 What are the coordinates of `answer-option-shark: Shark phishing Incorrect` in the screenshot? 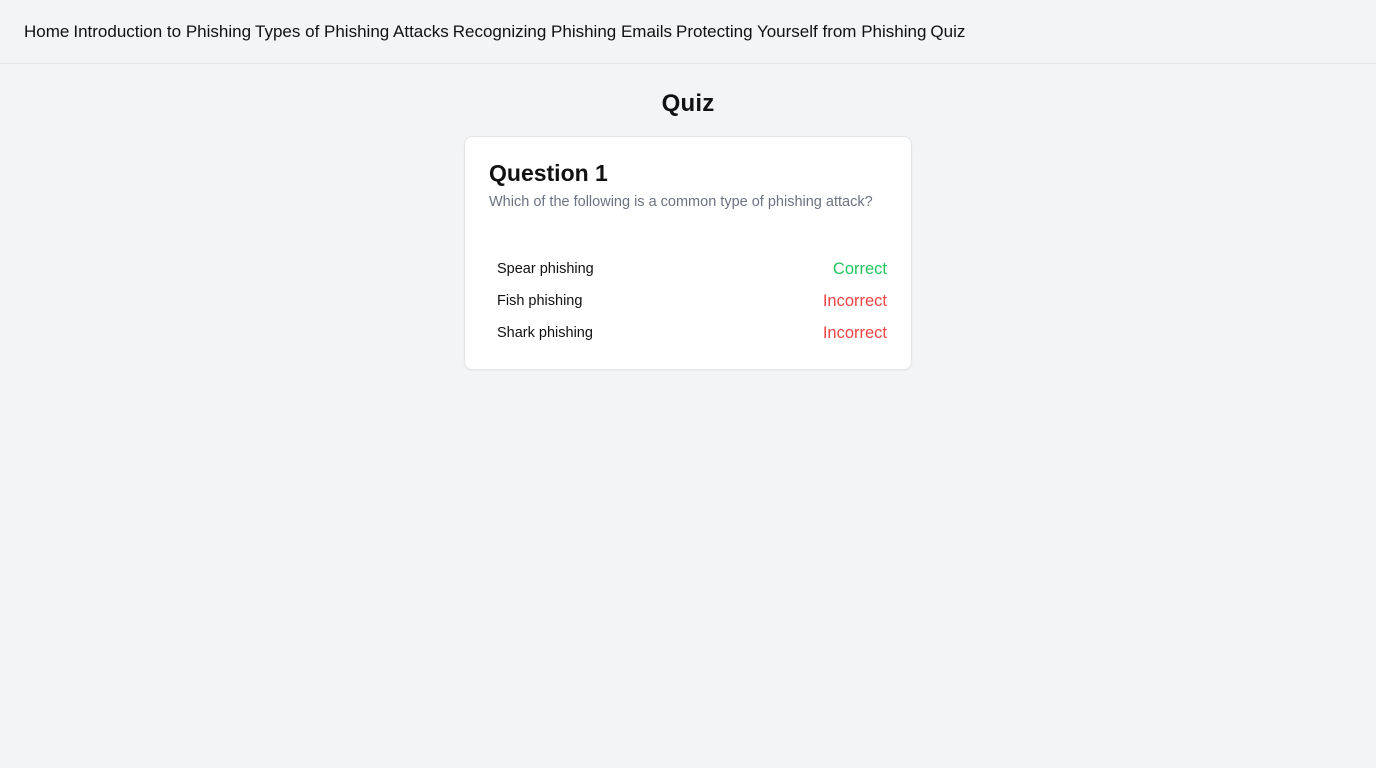 It's located at (688, 333).